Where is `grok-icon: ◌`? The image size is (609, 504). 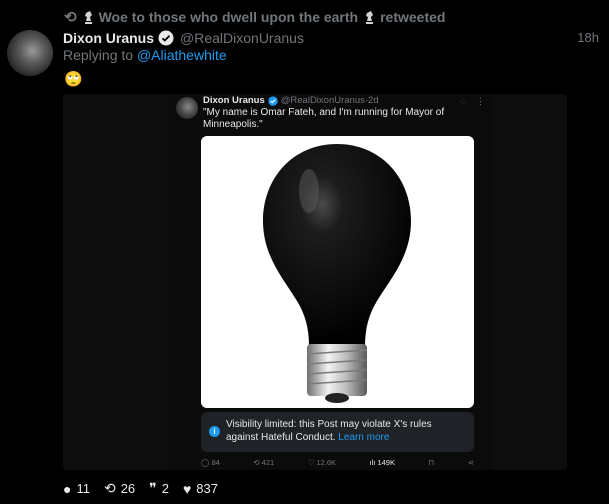
grok-icon: ◌ is located at coordinates (463, 101).